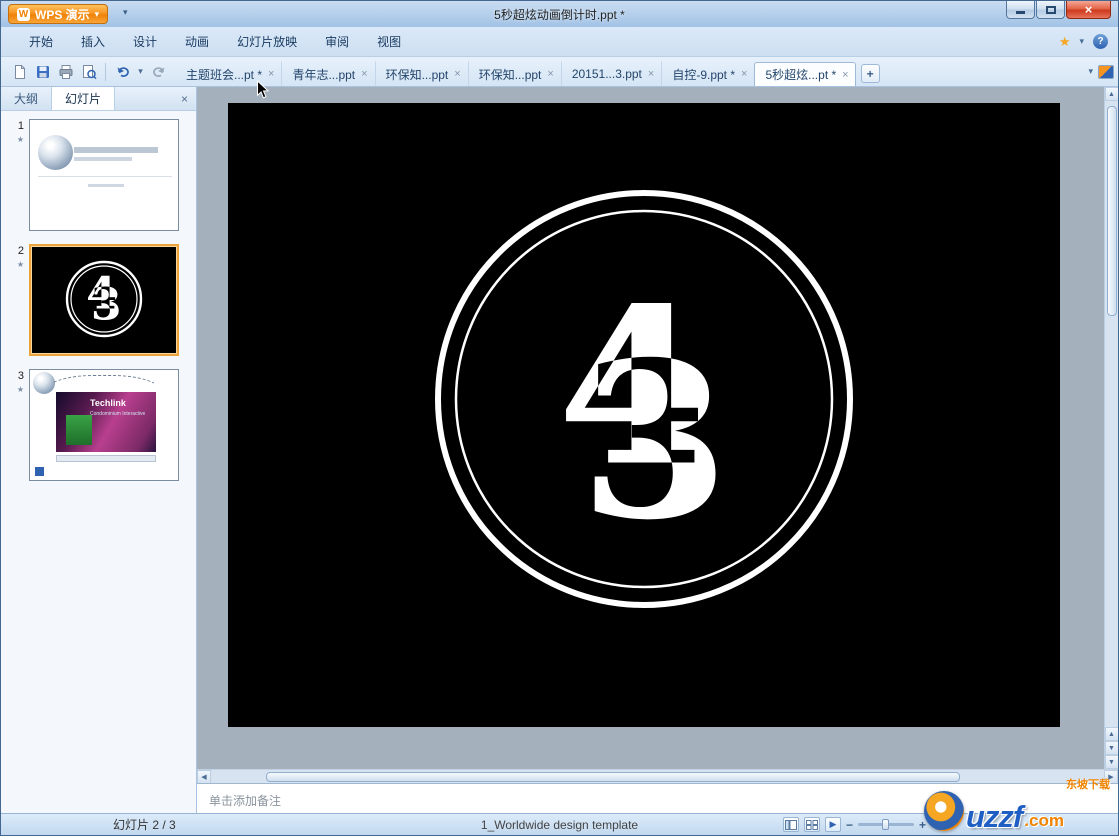 Image resolution: width=1119 pixels, height=836 pixels. Describe the element at coordinates (104, 300) in the screenshot. I see `slide-thumbnail-2-selected: 4 3` at that location.